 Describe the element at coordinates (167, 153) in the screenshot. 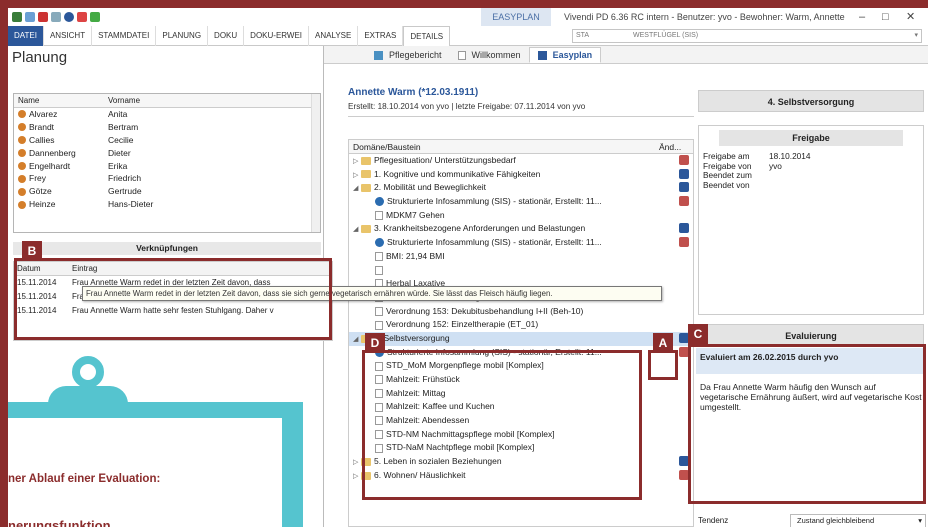

I see `resident-row: Dannenberg Dieter` at that location.